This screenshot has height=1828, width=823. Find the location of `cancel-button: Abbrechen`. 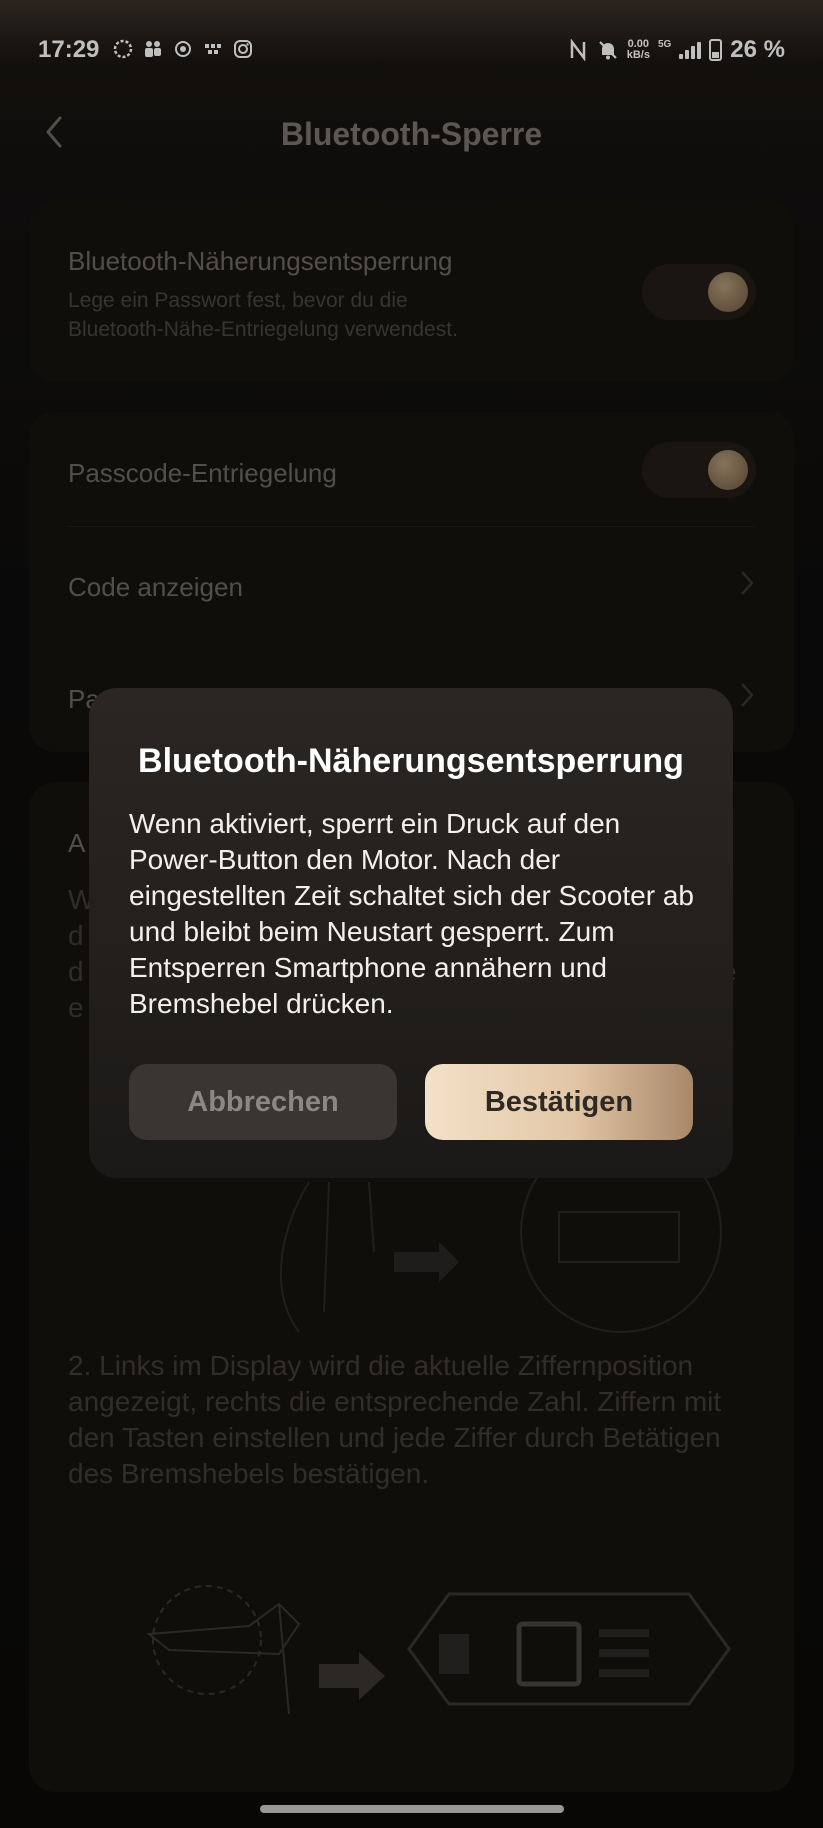

cancel-button: Abbrechen is located at coordinates (263, 1102).